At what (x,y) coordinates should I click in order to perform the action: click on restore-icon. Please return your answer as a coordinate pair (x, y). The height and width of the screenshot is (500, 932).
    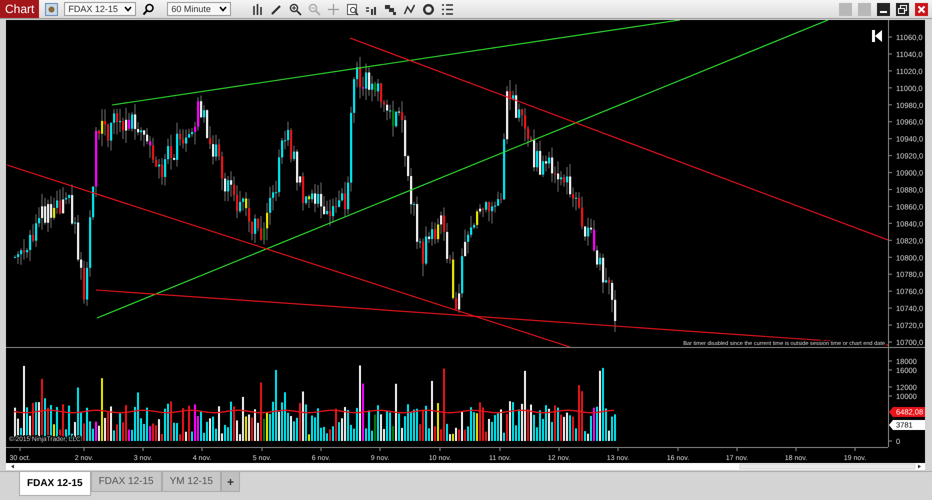
    Looking at the image, I should click on (902, 9).